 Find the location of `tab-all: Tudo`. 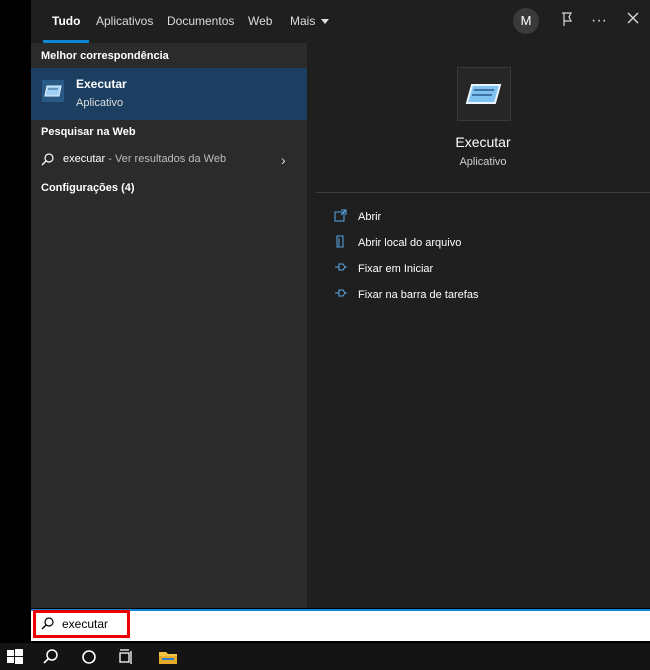

tab-all: Tudo is located at coordinates (66, 21).